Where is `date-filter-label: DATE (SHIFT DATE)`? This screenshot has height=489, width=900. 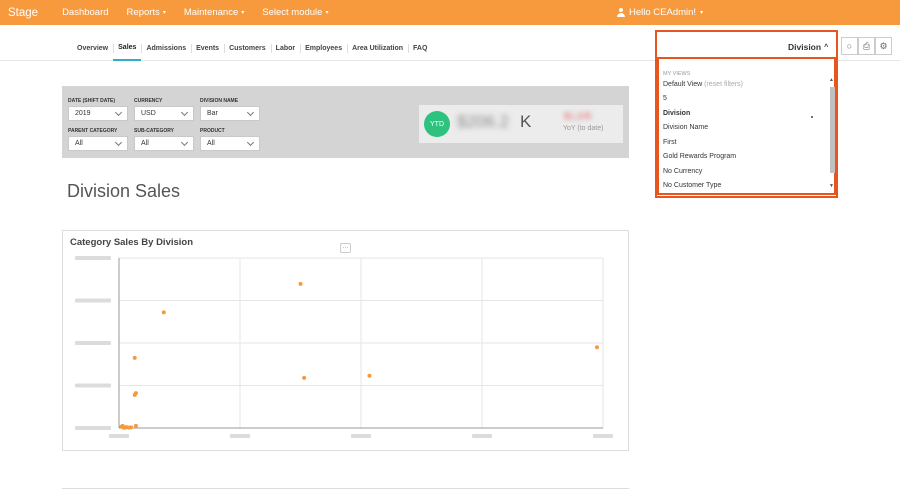
date-filter-label: DATE (SHIFT DATE) is located at coordinates (92, 101).